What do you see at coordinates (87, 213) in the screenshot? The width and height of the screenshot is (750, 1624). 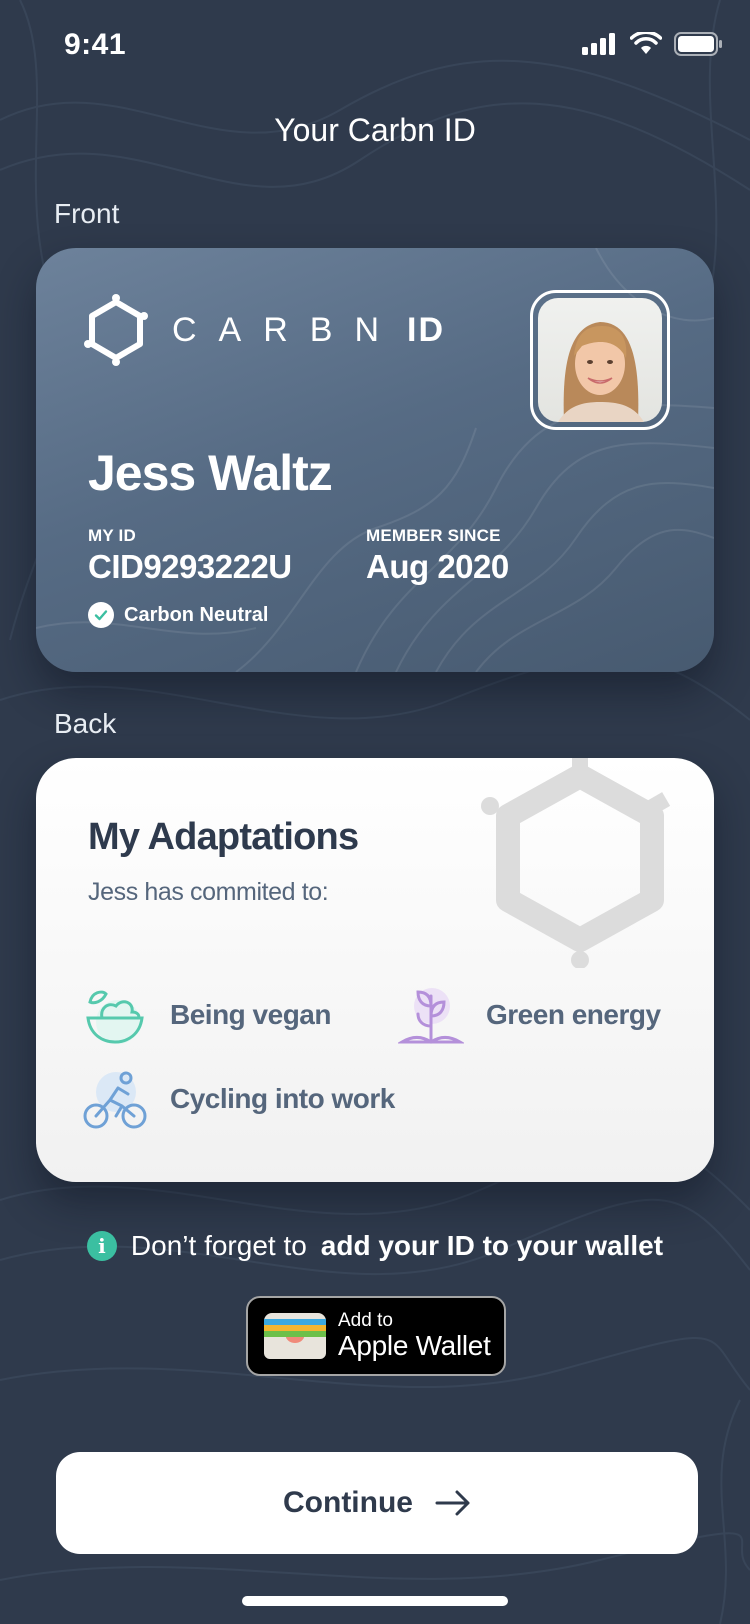 I see `front-label: Front` at bounding box center [87, 213].